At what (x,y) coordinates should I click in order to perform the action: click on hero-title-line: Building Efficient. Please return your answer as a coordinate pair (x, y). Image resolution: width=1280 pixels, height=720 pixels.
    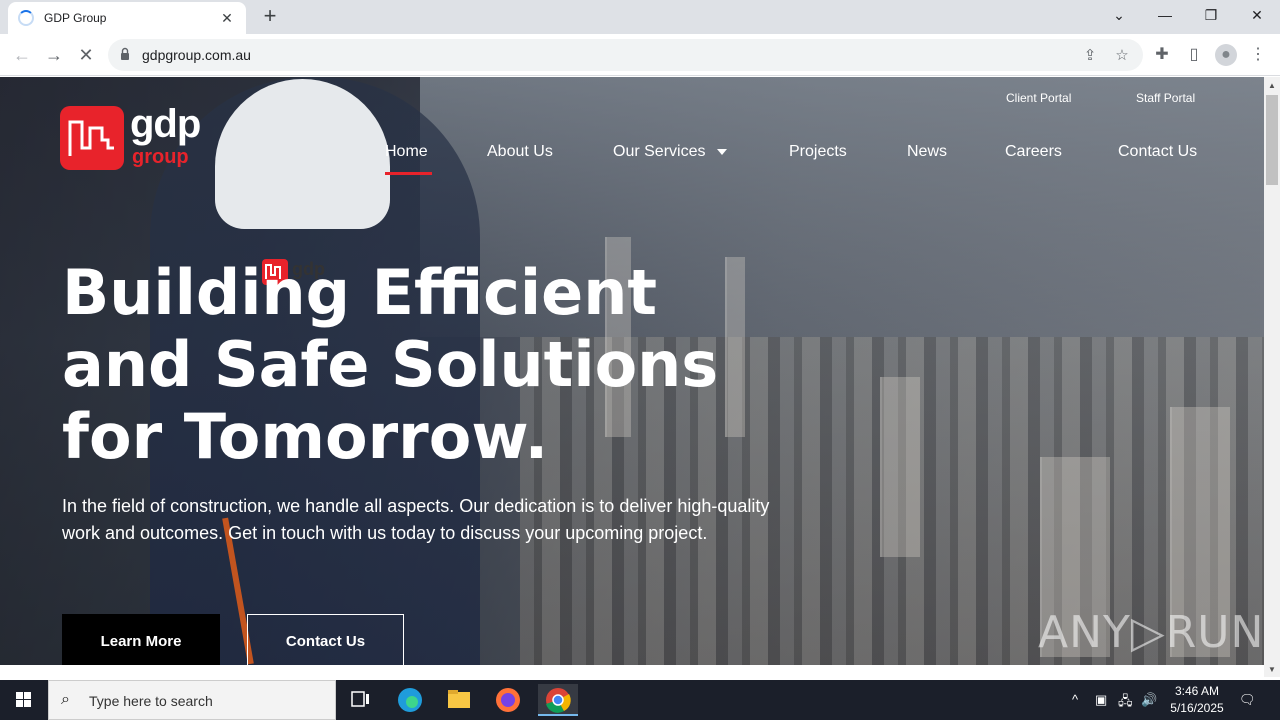
    Looking at the image, I should click on (359, 292).